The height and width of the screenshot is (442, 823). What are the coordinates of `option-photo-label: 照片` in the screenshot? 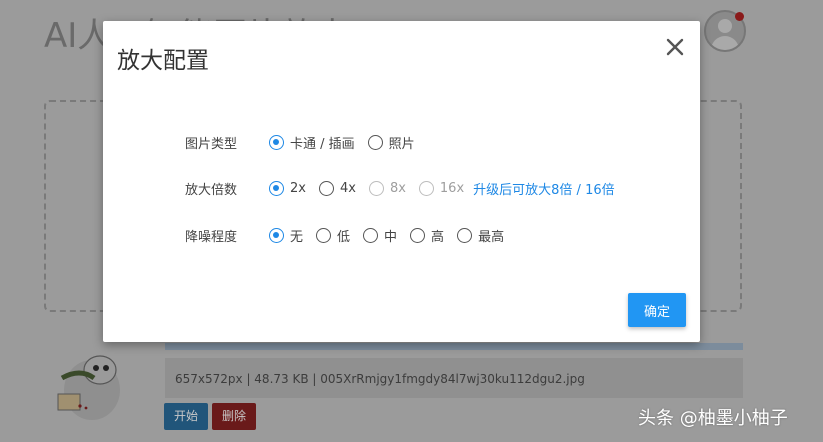 It's located at (401, 144).